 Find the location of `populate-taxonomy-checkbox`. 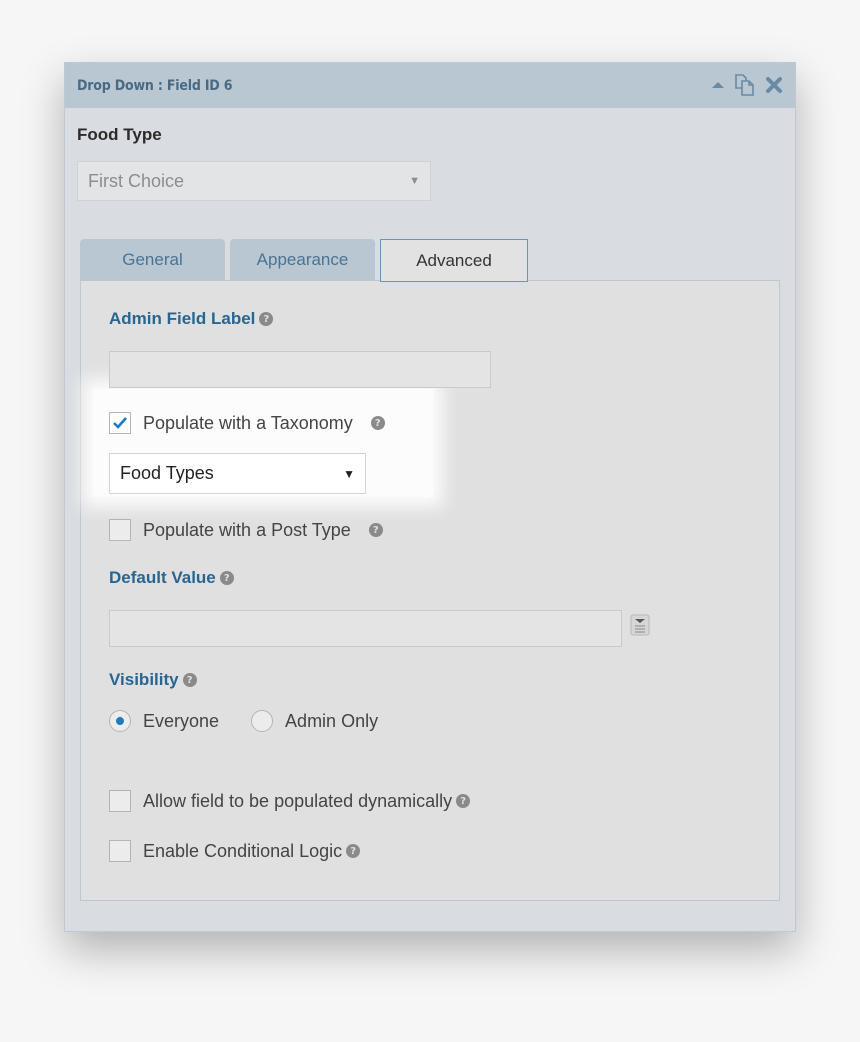

populate-taxonomy-checkbox is located at coordinates (120, 423).